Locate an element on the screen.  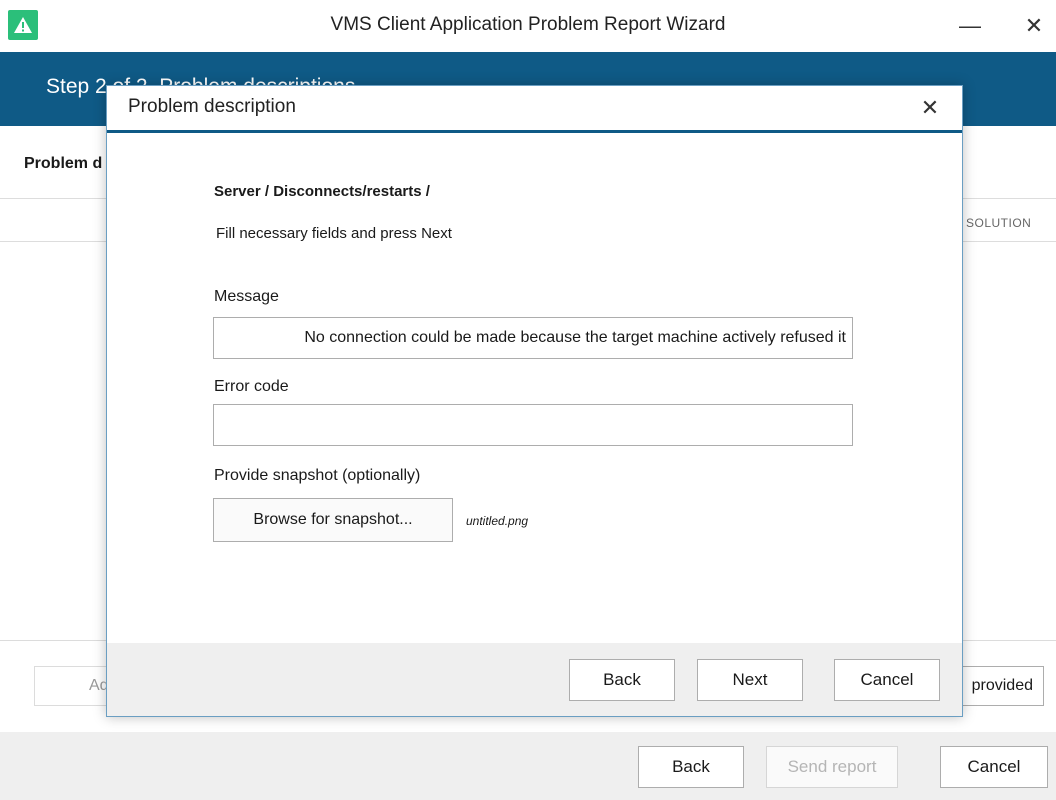
minimize-icon: — is located at coordinates (970, 25).